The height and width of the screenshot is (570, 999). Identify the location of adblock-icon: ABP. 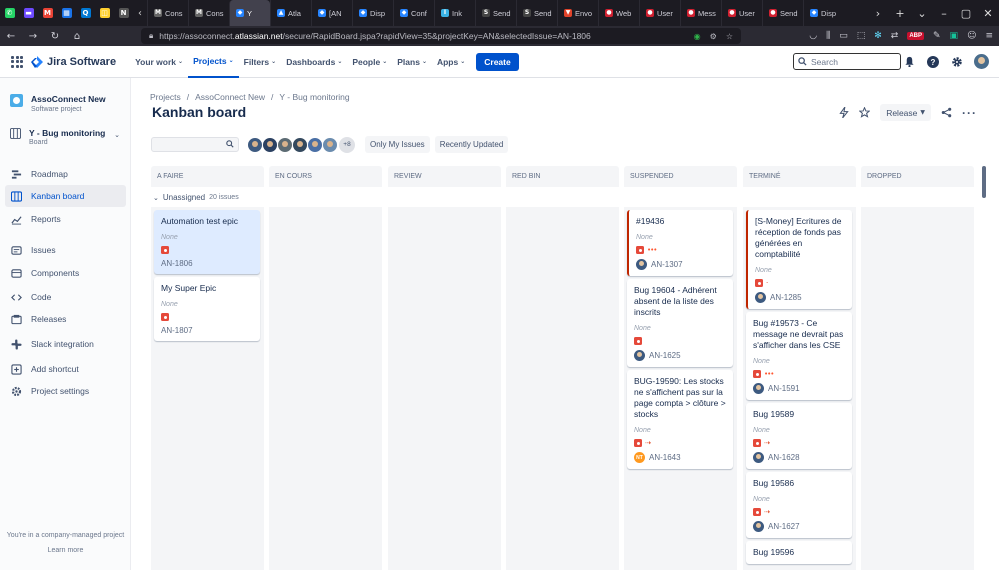
(915, 36).